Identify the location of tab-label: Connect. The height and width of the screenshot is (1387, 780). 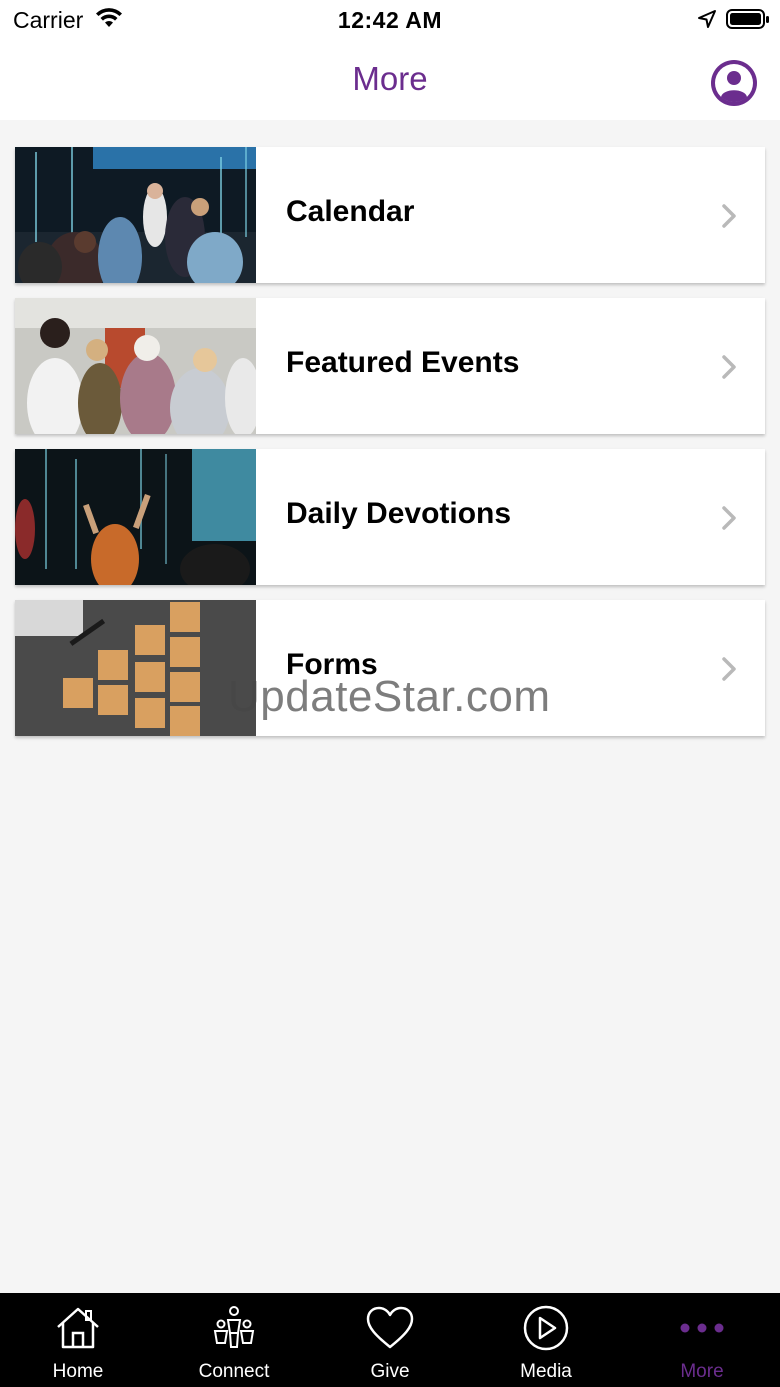
(234, 1371).